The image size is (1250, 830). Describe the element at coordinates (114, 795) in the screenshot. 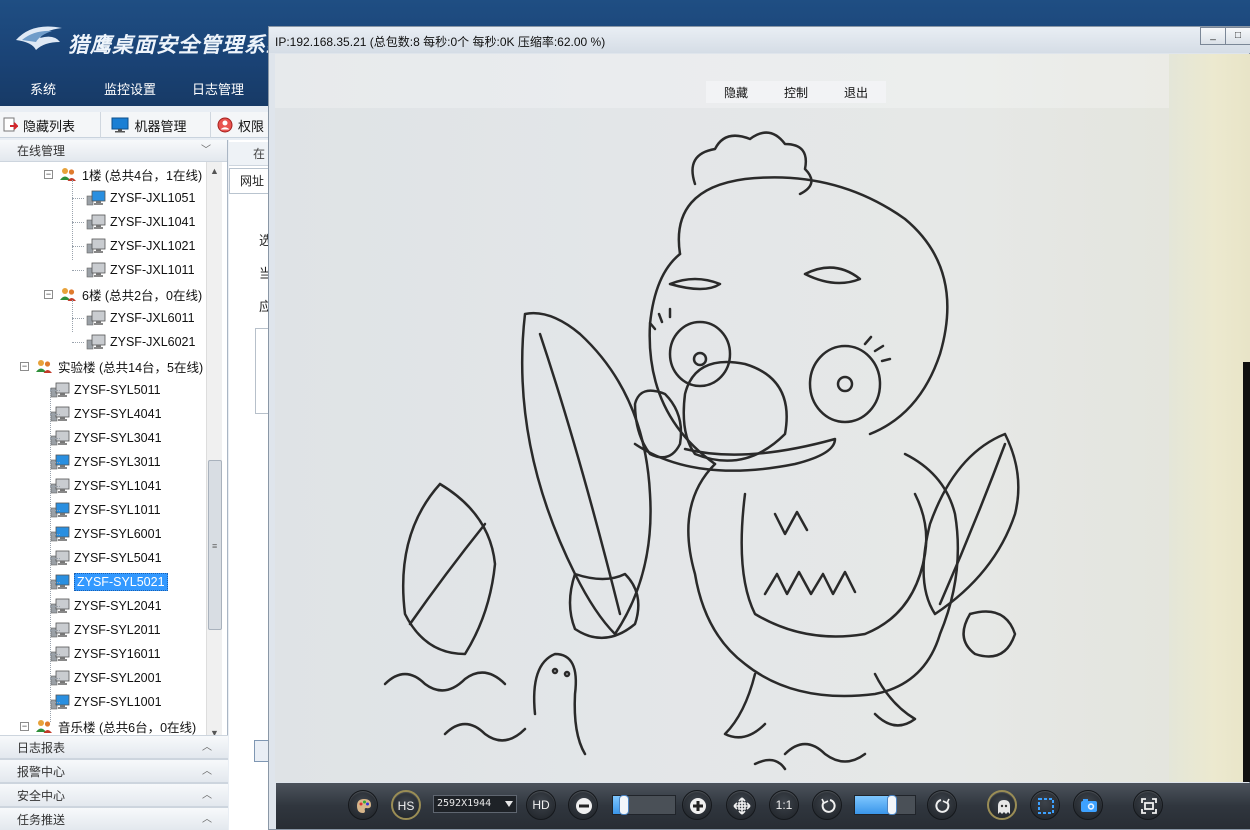

I see `panel-security-center: 安全中心 ︿` at that location.